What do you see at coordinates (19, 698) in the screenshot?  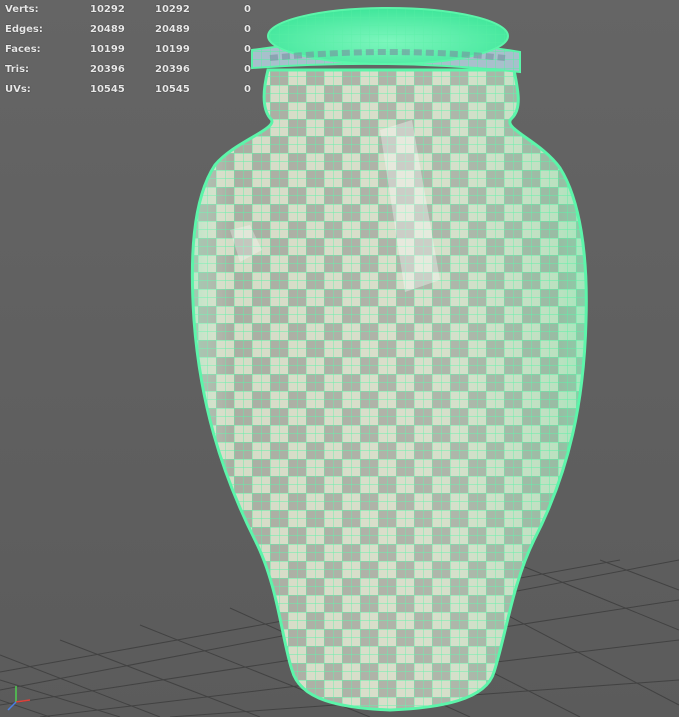 I see `axis-gizmo-icon` at bounding box center [19, 698].